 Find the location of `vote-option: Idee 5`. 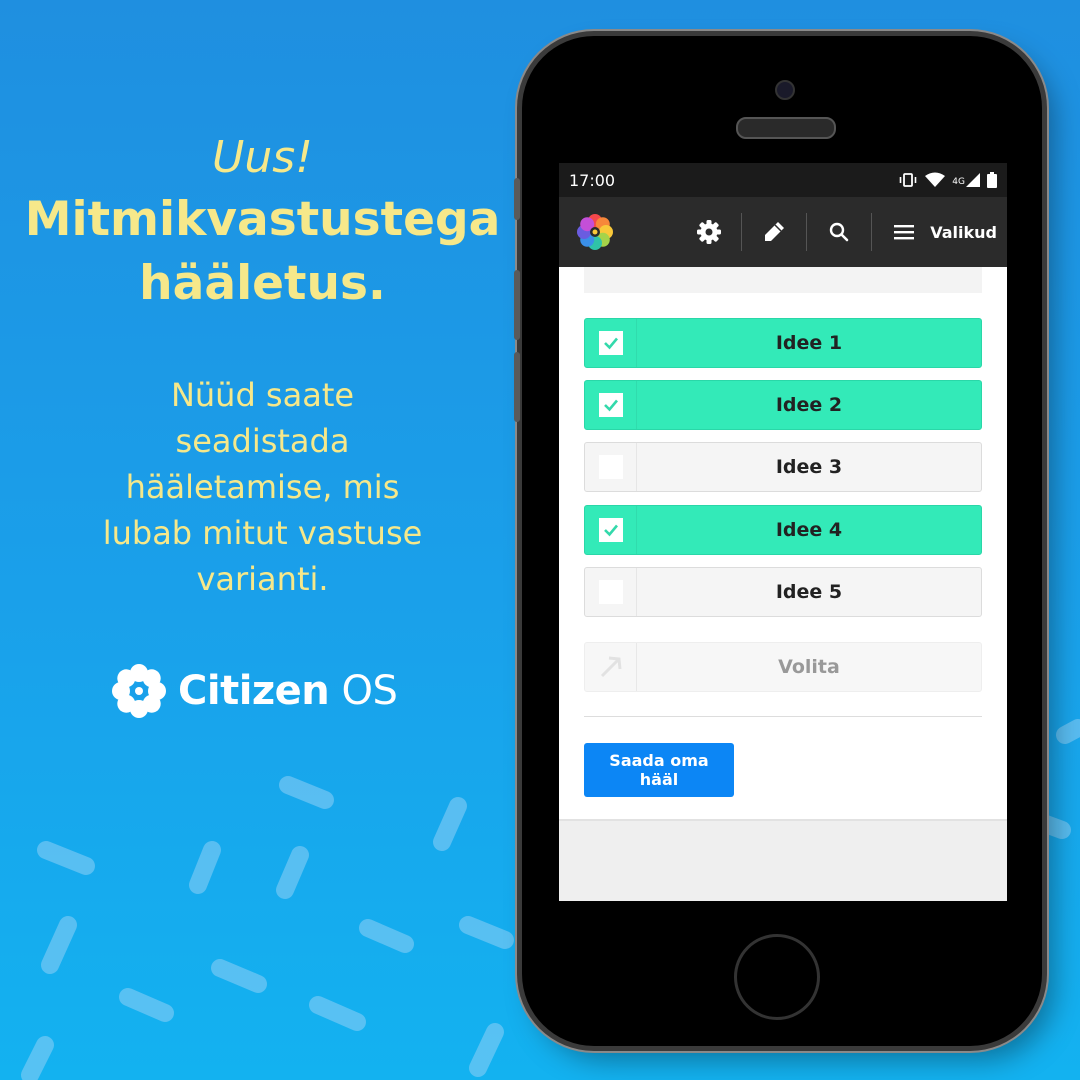

vote-option: Idee 5 is located at coordinates (783, 592).